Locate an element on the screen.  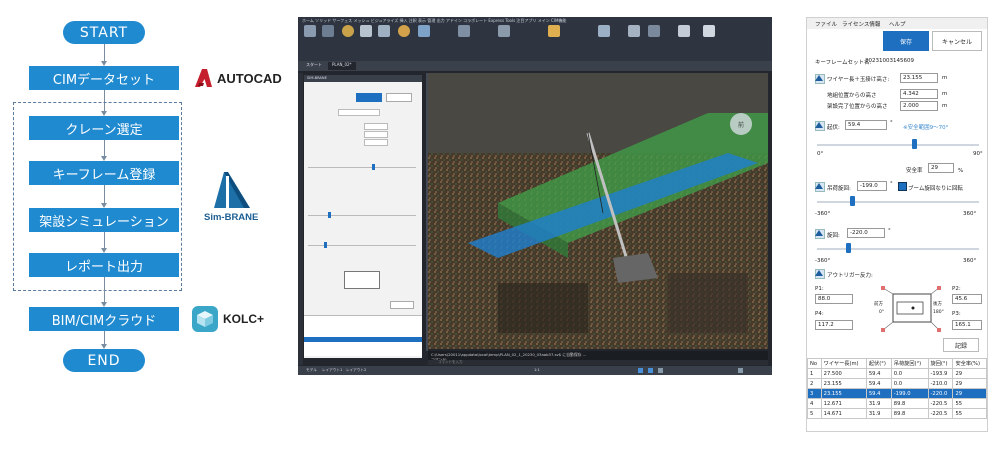
rotate-slider-thumb is located at coordinates (848, 248).